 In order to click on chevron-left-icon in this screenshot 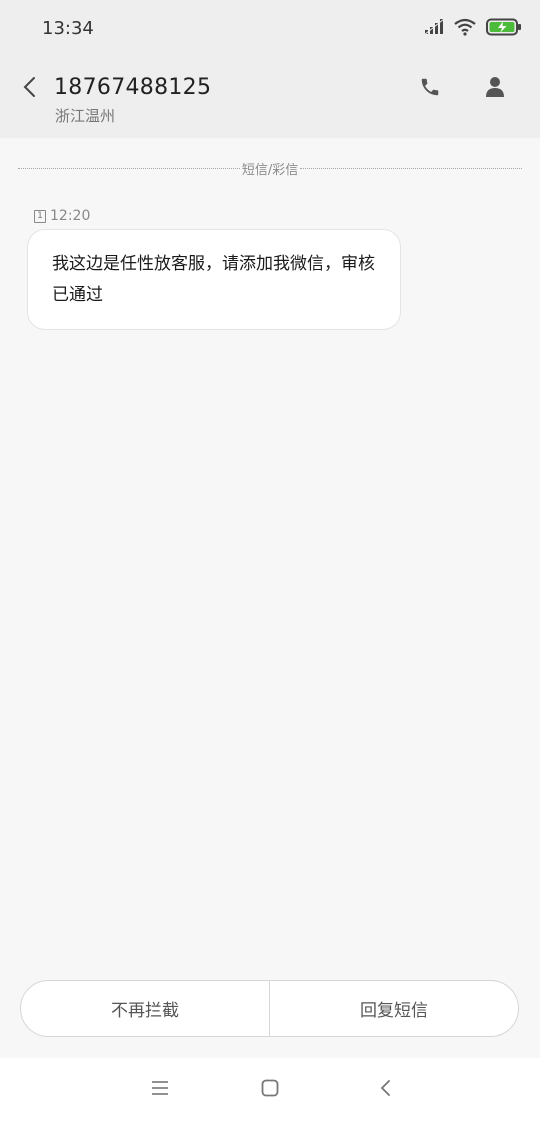, I will do `click(29, 89)`.